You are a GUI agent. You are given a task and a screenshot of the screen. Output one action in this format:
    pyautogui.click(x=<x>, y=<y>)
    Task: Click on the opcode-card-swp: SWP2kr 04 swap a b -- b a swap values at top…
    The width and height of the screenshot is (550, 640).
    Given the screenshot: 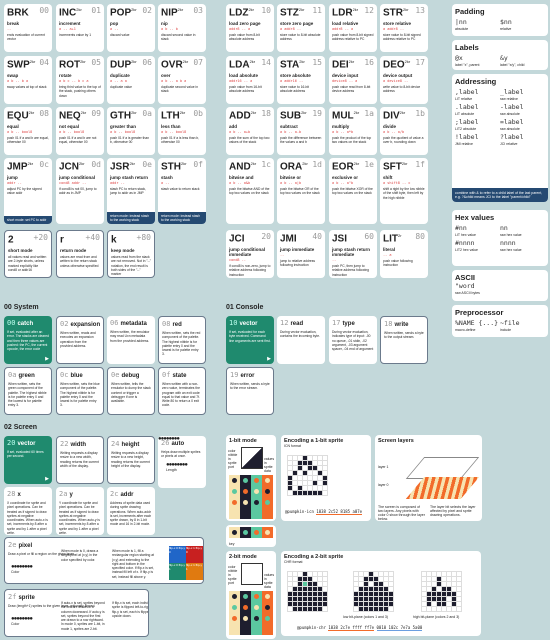 What is the action you would take?
    pyautogui.click(x=28, y=80)
    